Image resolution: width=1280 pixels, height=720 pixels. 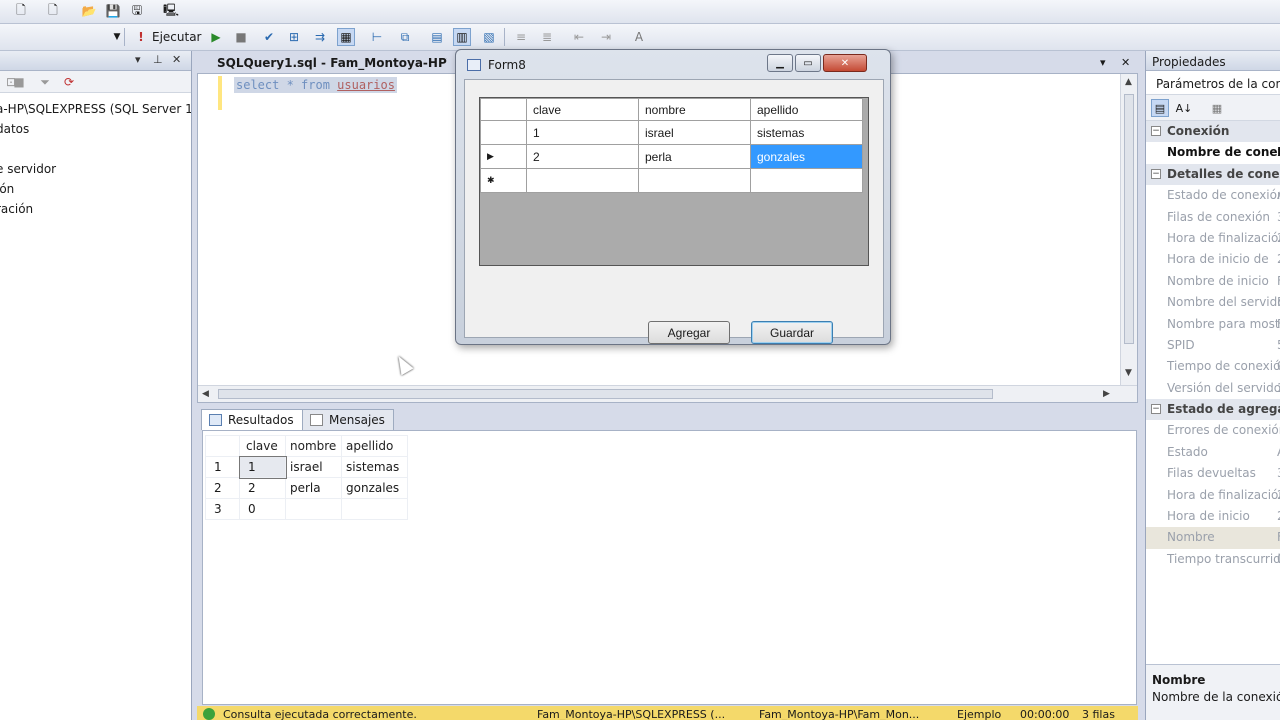 I want to click on property-row: Versión del servidor1, so click(x=1213, y=388).